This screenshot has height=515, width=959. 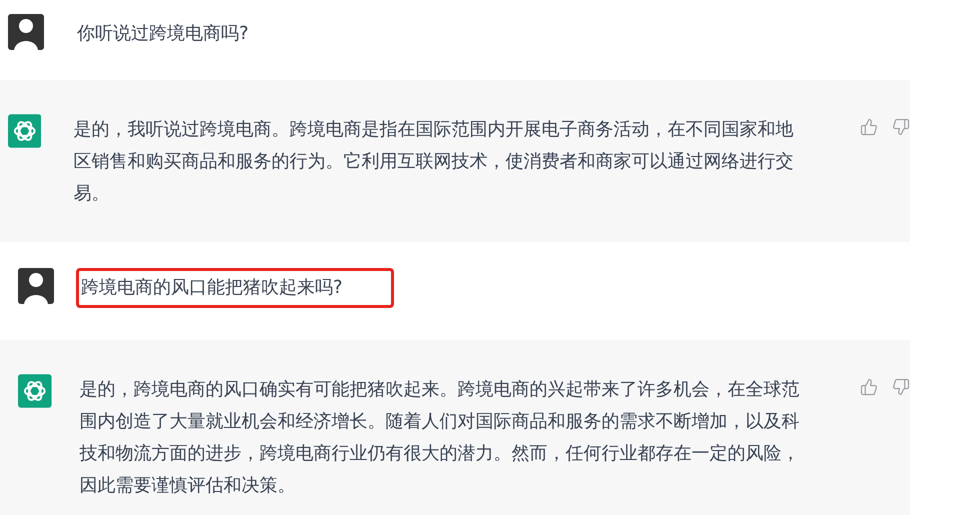 I want to click on user-message: 跨境电商的风口能把猪吹起来吗?, so click(x=235, y=288).